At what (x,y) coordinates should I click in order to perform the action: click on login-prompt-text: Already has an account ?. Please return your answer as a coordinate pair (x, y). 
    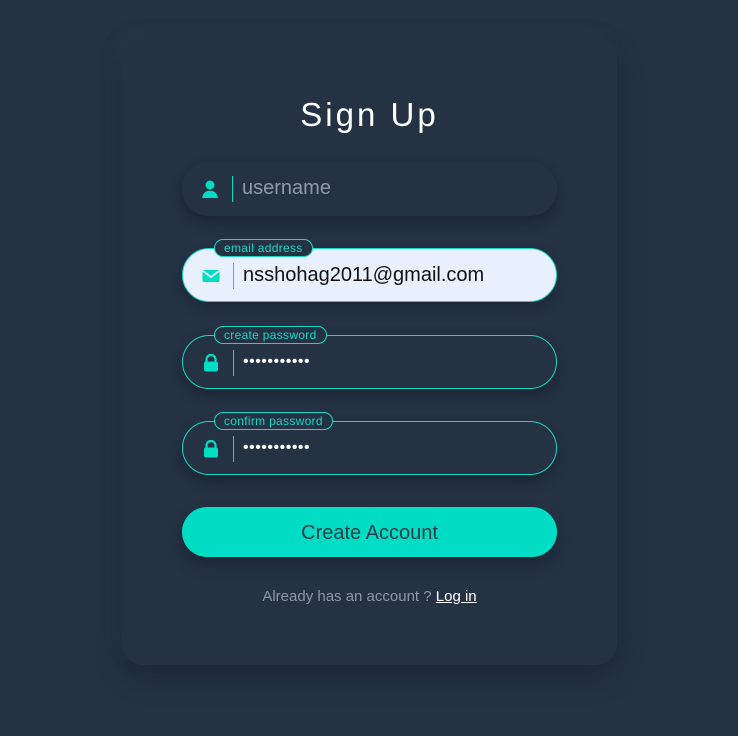
    Looking at the image, I should click on (347, 596).